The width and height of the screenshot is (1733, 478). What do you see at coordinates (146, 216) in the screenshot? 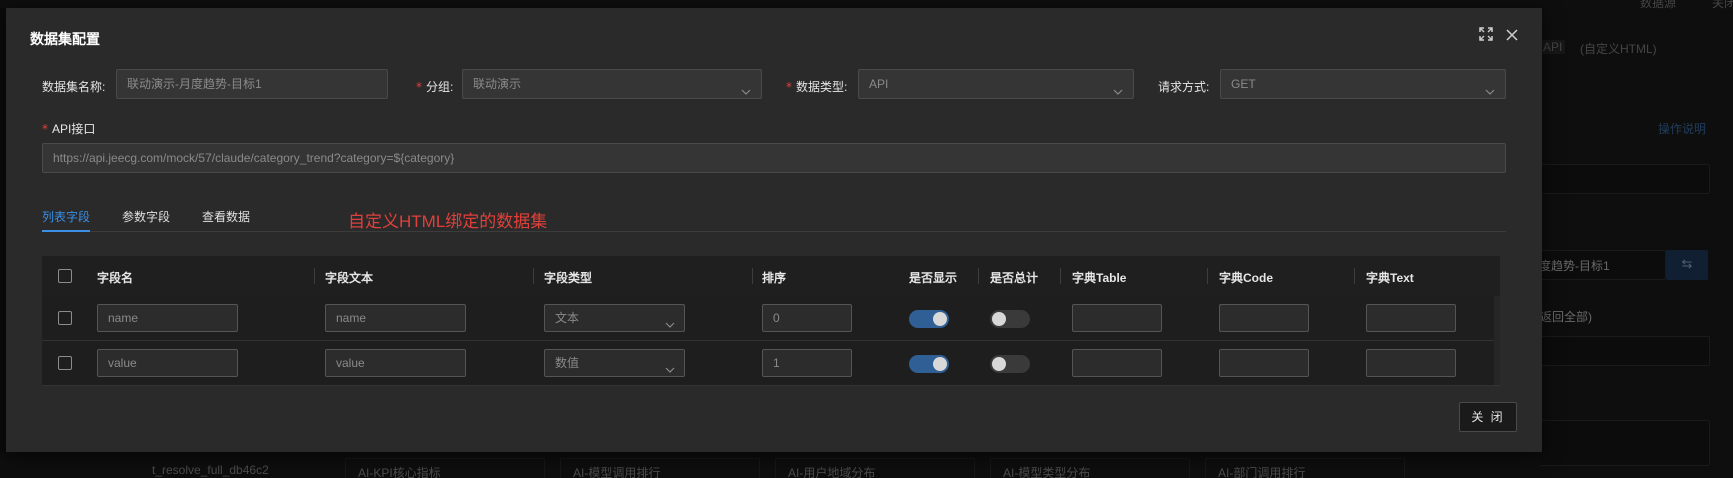
I see `tab-param-fields: 参数字段` at bounding box center [146, 216].